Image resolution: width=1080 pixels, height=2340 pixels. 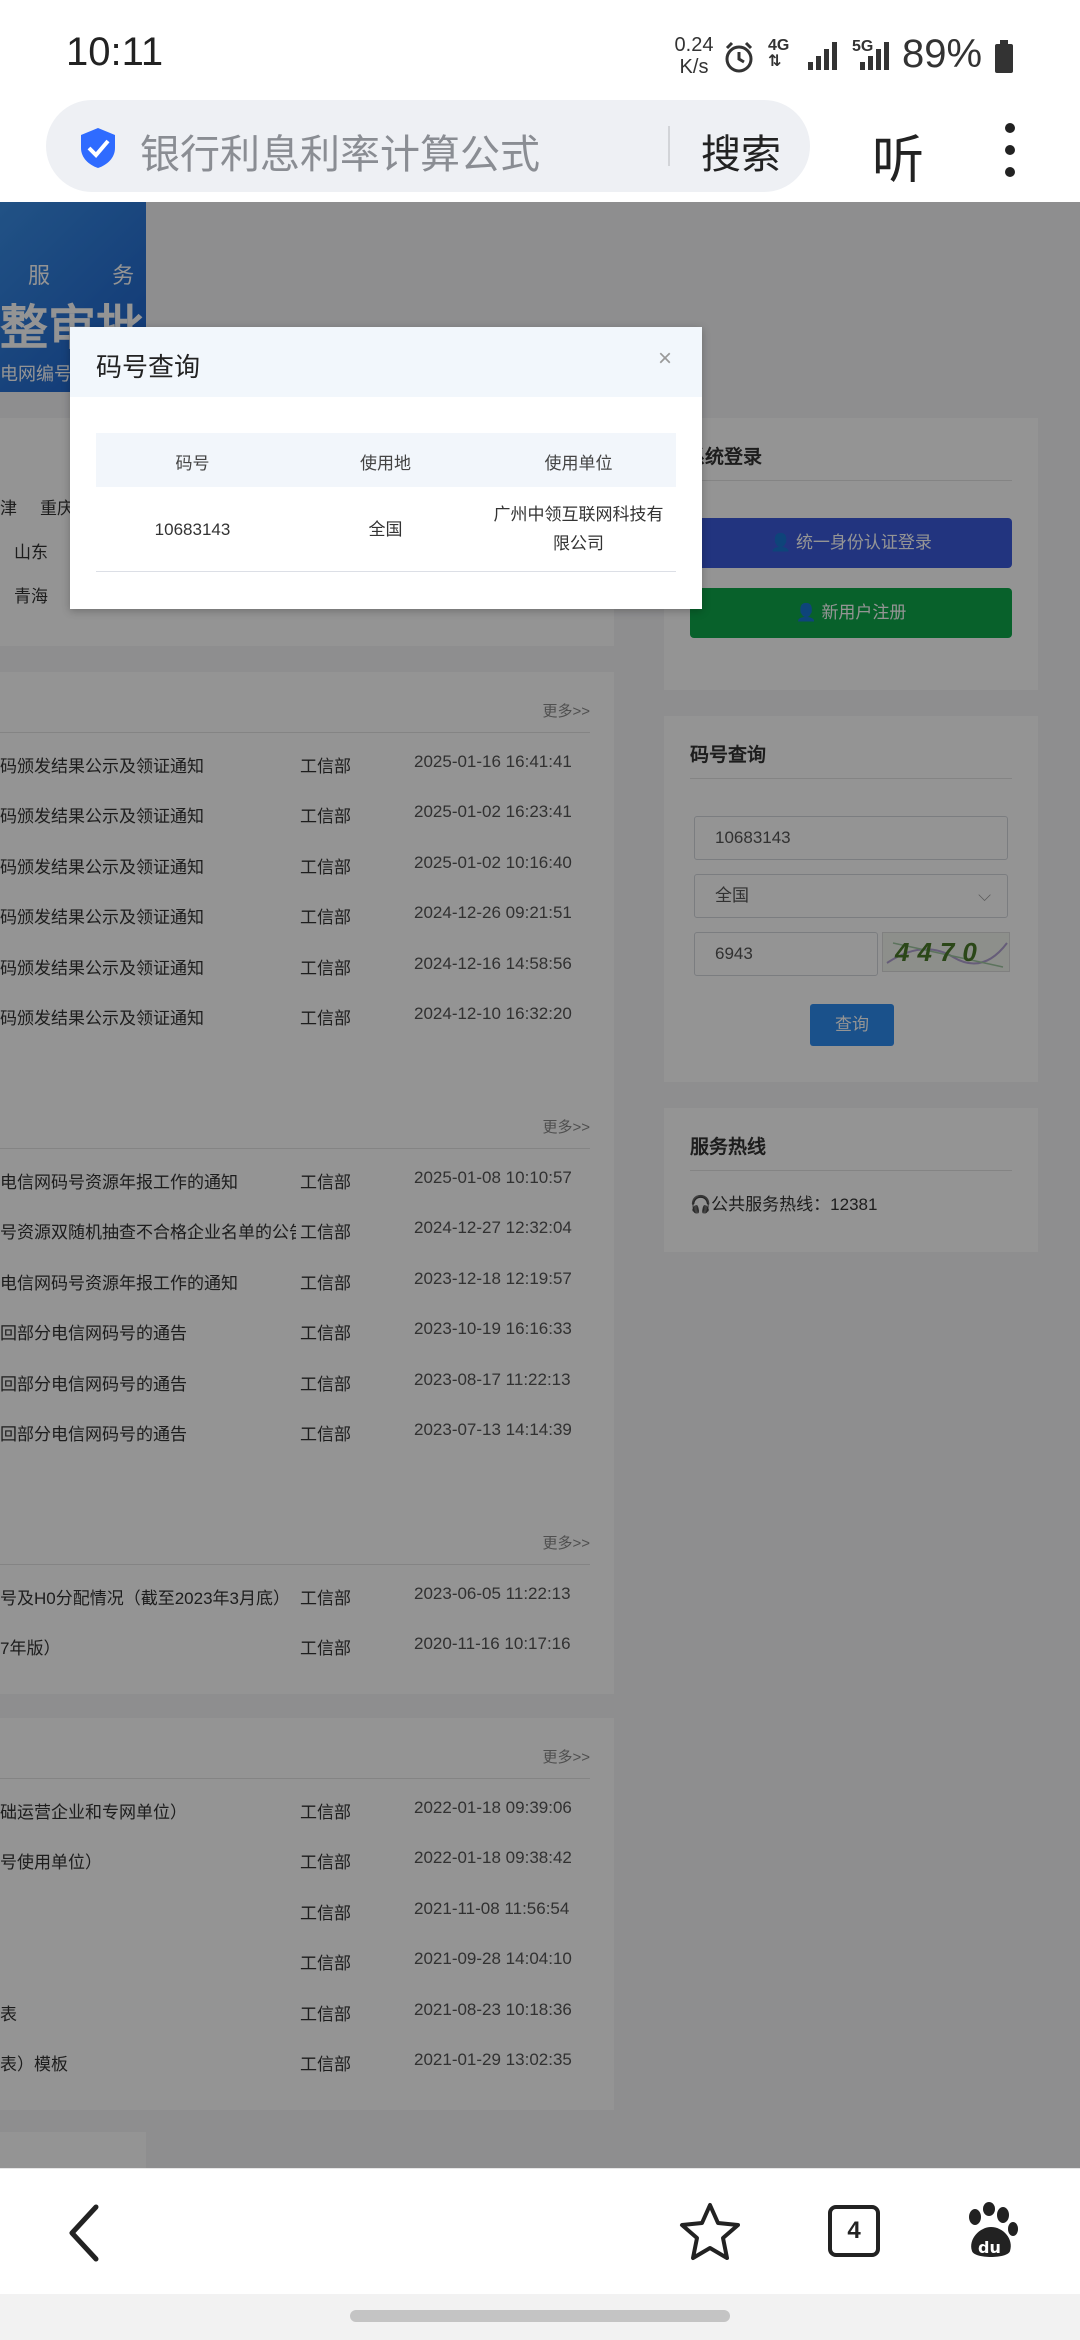 What do you see at coordinates (669, 146) in the screenshot?
I see `address-bar-divider` at bounding box center [669, 146].